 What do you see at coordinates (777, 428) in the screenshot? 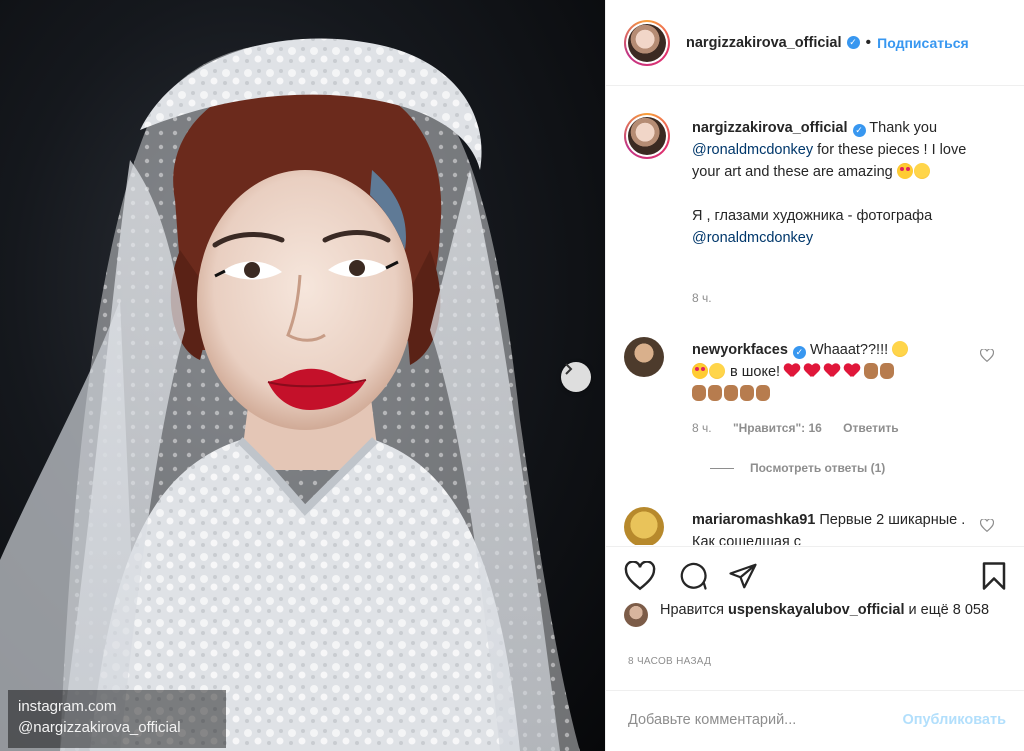
I see `comment-likes-count: "Нравится": 16` at bounding box center [777, 428].